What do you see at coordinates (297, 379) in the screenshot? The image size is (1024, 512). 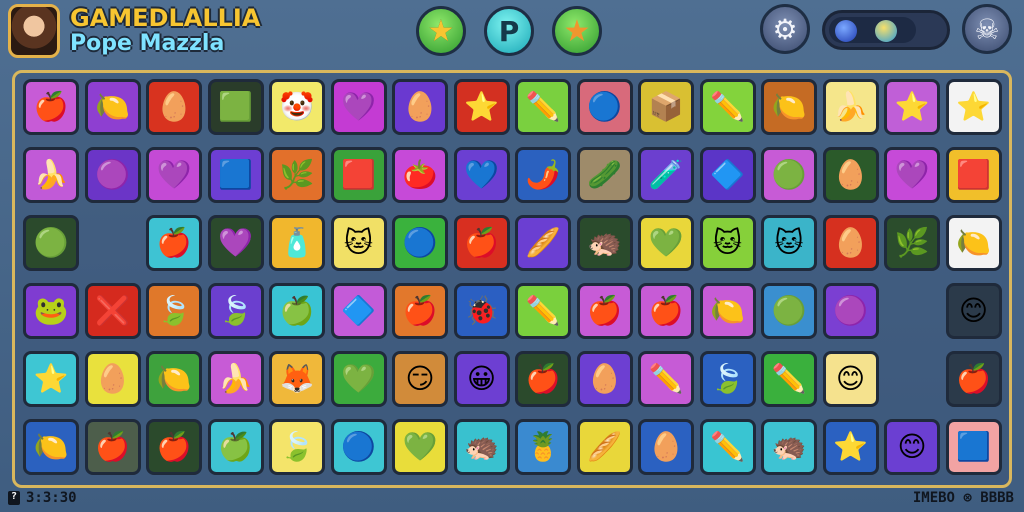 I see `game-tile: 🦊` at bounding box center [297, 379].